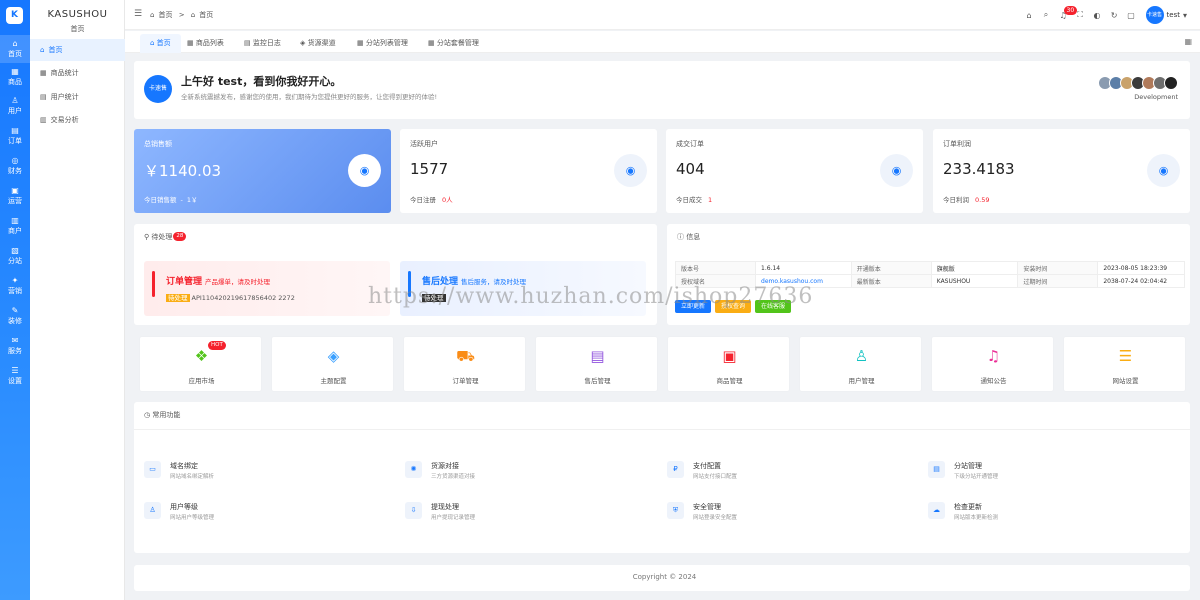 This screenshot has height=600, width=1200. What do you see at coordinates (261, 81) in the screenshot?
I see `welcome-title: 上午好 test，看到你我好开心。` at bounding box center [261, 81].